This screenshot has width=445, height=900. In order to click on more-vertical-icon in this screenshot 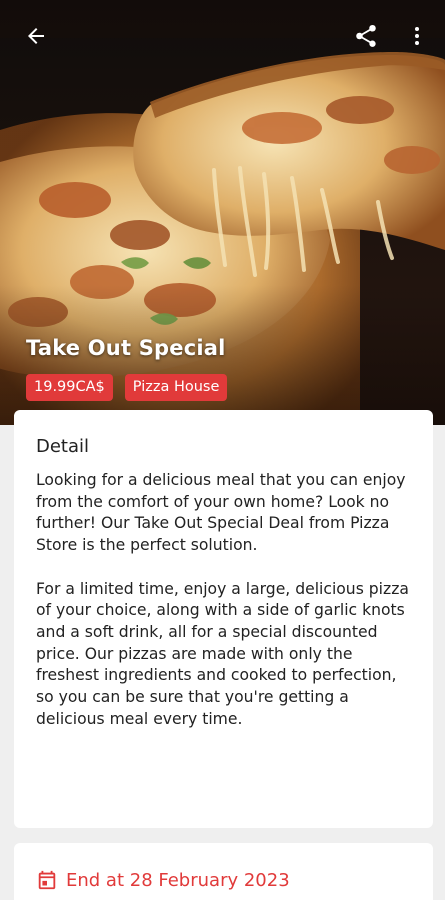, I will do `click(417, 36)`.